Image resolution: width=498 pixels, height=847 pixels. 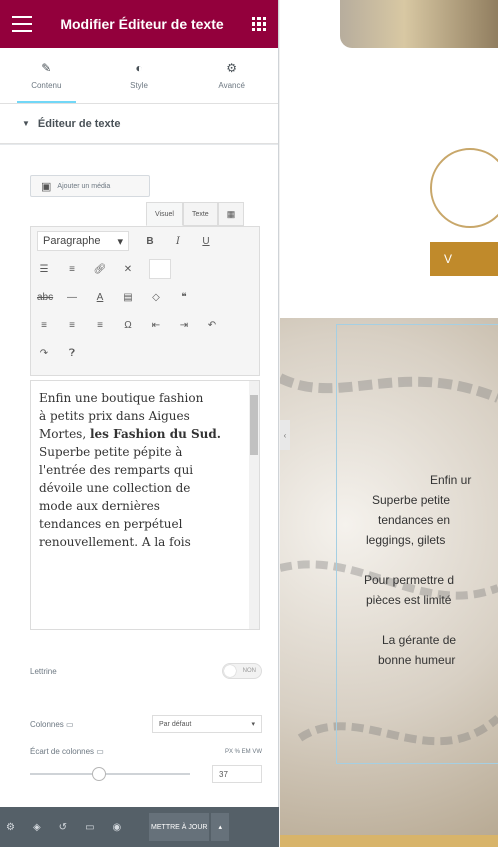 I want to click on content-line-part: Mortes,, so click(x=63, y=434).